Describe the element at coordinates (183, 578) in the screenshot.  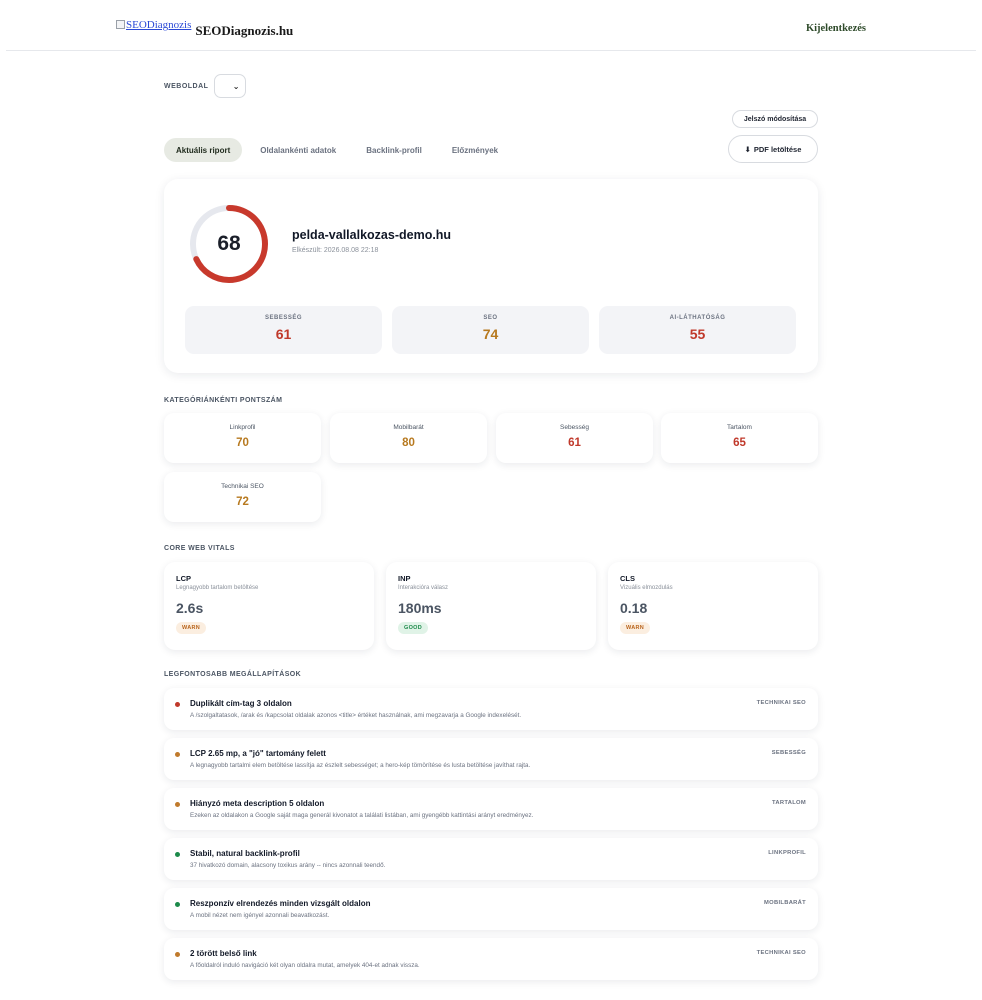
I see `vital-name: LCP` at that location.